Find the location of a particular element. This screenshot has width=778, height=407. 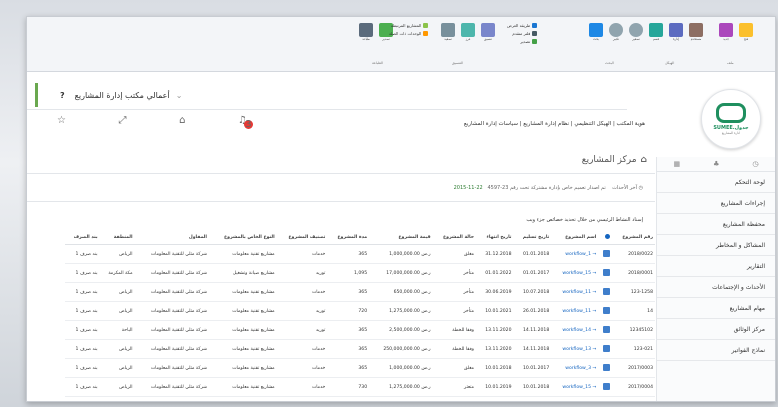

table-cell: → workflow_3 is located at coordinates (575, 368).